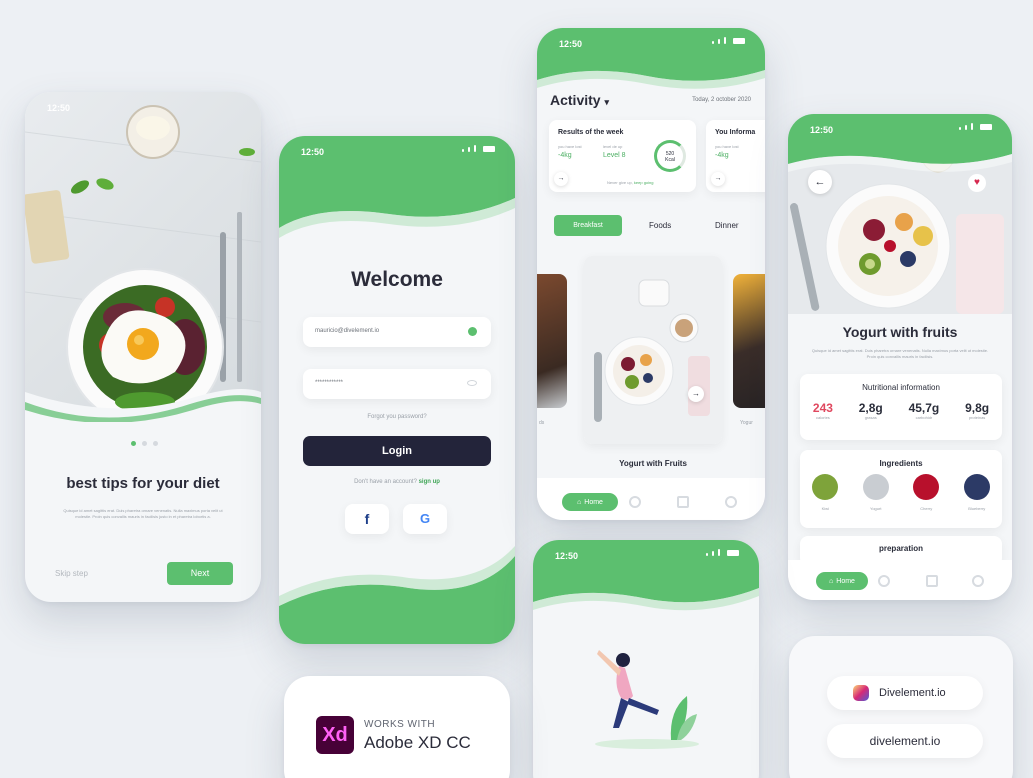 The height and width of the screenshot is (778, 1033). Describe the element at coordinates (825, 508) in the screenshot. I see `ingredient-name: Kiwi` at that location.